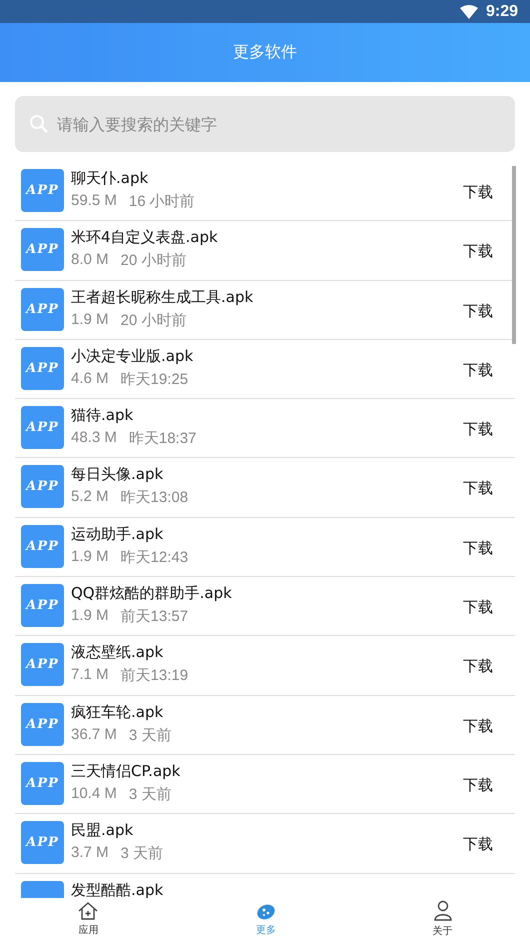 The height and width of the screenshot is (940, 530). What do you see at coordinates (94, 735) in the screenshot?
I see `app-size: 36.7 M` at bounding box center [94, 735].